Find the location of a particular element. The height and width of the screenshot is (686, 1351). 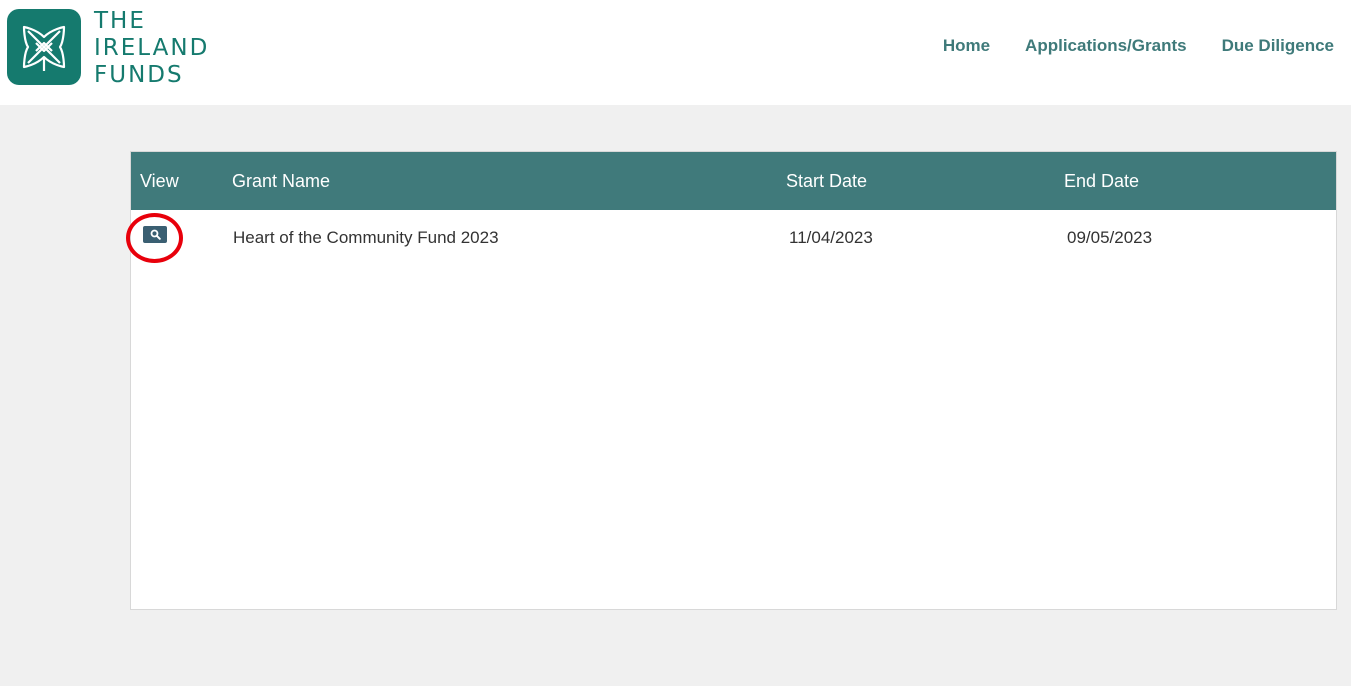

view-grant-button is located at coordinates (155, 234).